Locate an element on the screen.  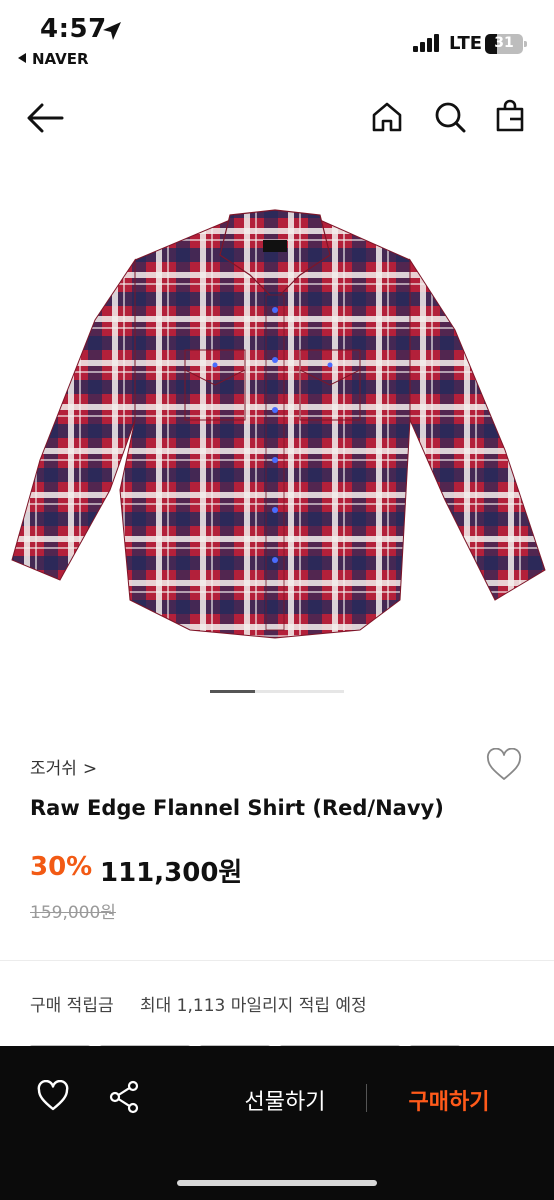
status-bar: 4:57 NAVER LTE 31 is located at coordinates (277, 38).